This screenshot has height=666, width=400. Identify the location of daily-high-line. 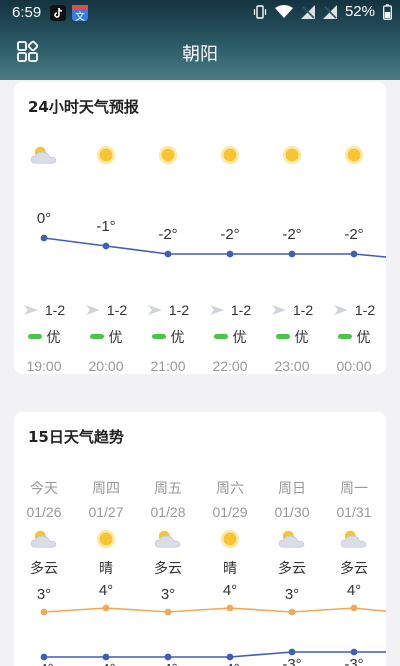
(214, 610).